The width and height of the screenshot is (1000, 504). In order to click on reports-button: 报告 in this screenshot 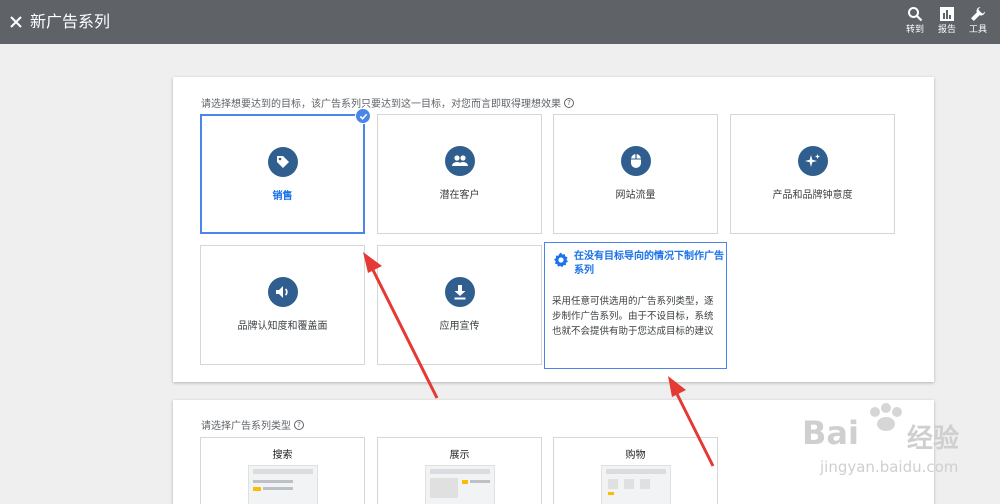, I will do `click(947, 23)`.